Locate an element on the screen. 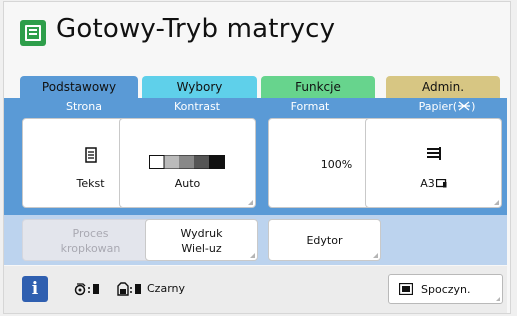 The width and height of the screenshot is (517, 316). format-header: Format is located at coordinates (310, 106).